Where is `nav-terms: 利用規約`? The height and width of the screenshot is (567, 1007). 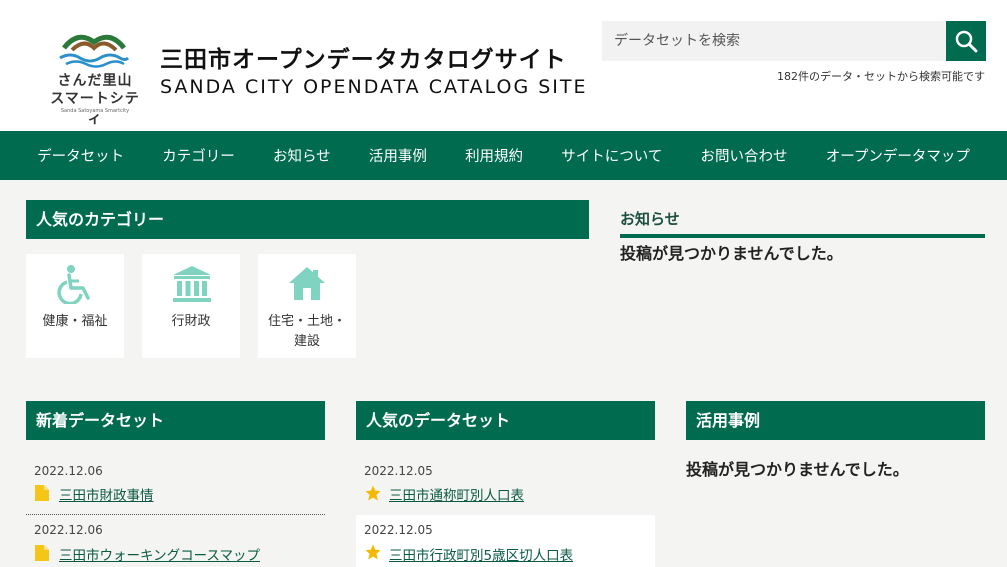 nav-terms: 利用規約 is located at coordinates (494, 155).